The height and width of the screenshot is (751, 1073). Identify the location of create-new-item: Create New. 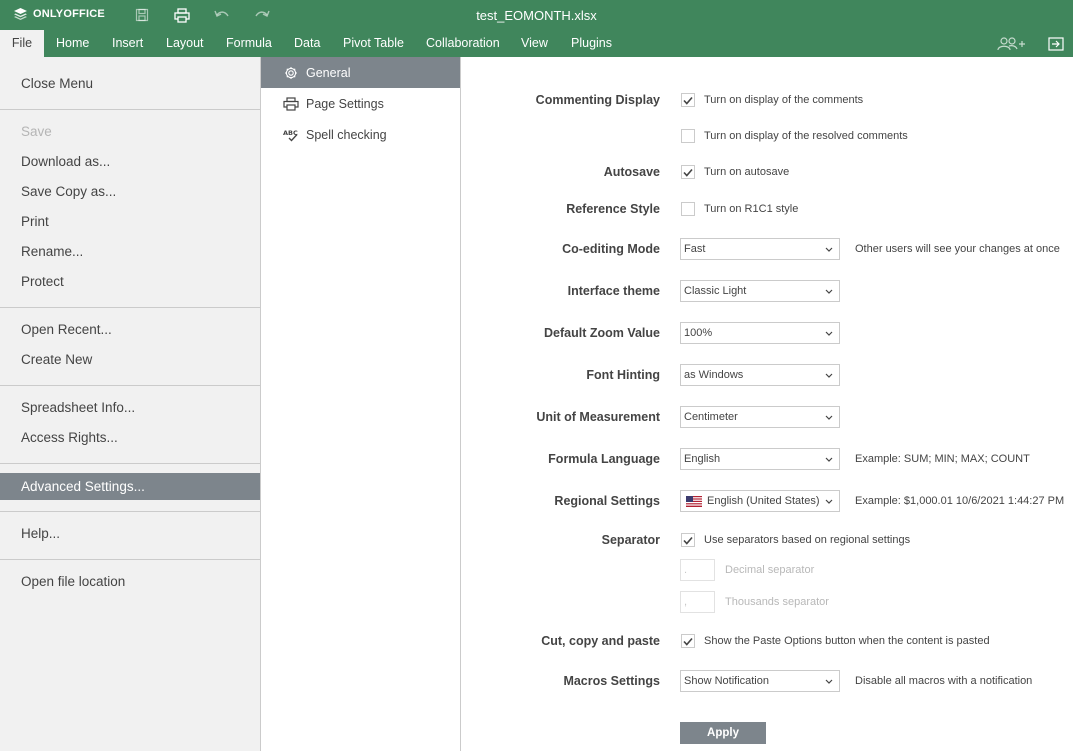
(130, 359).